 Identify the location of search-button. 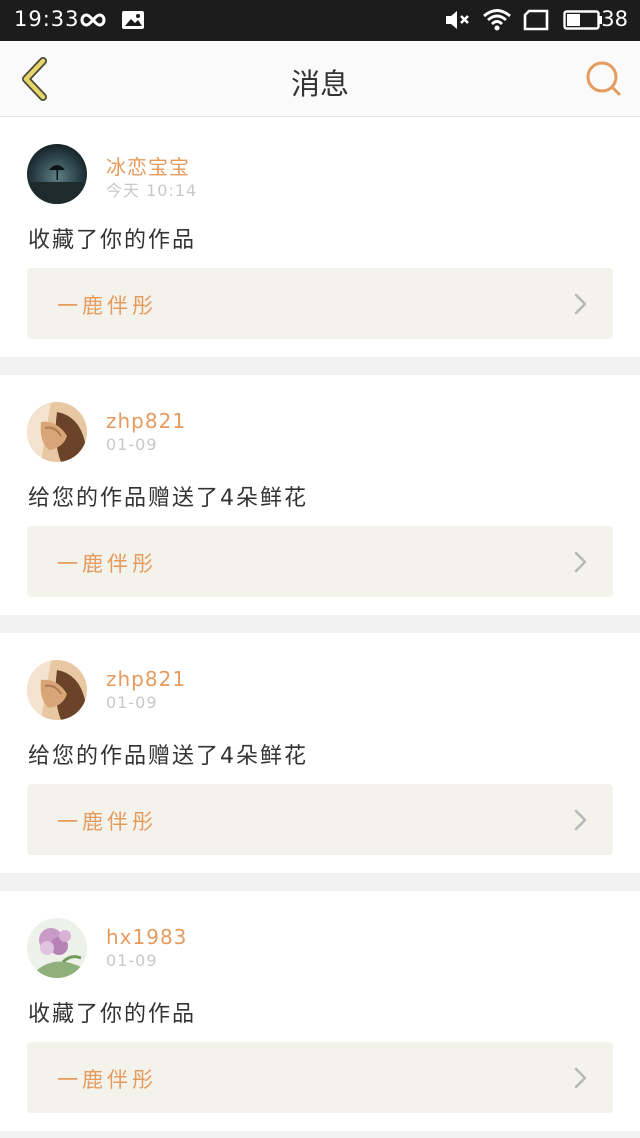
(604, 79).